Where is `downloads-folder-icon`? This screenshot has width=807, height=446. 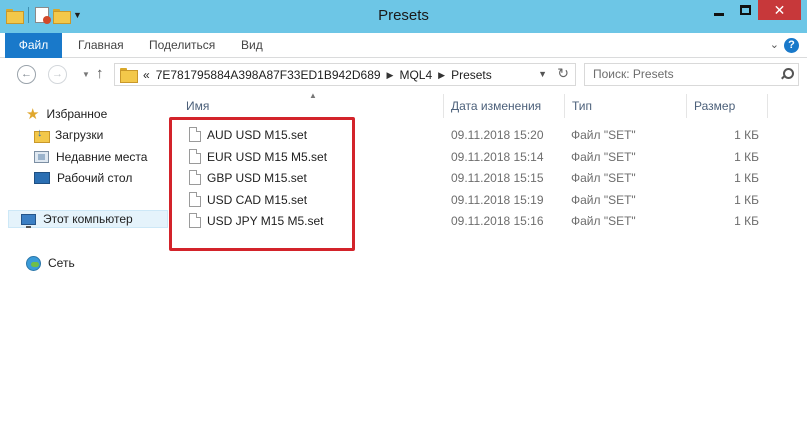 downloads-folder-icon is located at coordinates (42, 135).